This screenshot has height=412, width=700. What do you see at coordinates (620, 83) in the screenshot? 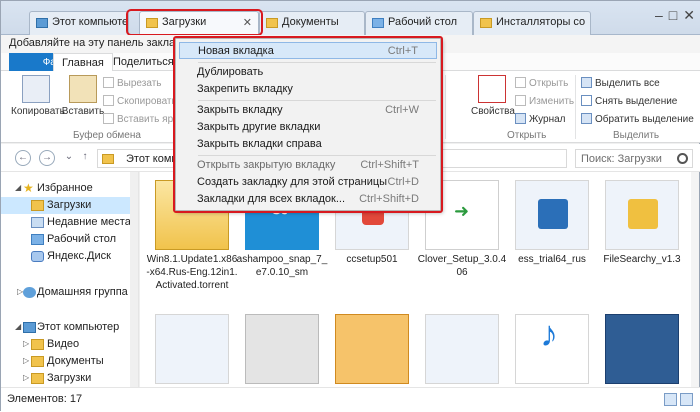
I see `select-all-button: Выделить все` at bounding box center [620, 83].